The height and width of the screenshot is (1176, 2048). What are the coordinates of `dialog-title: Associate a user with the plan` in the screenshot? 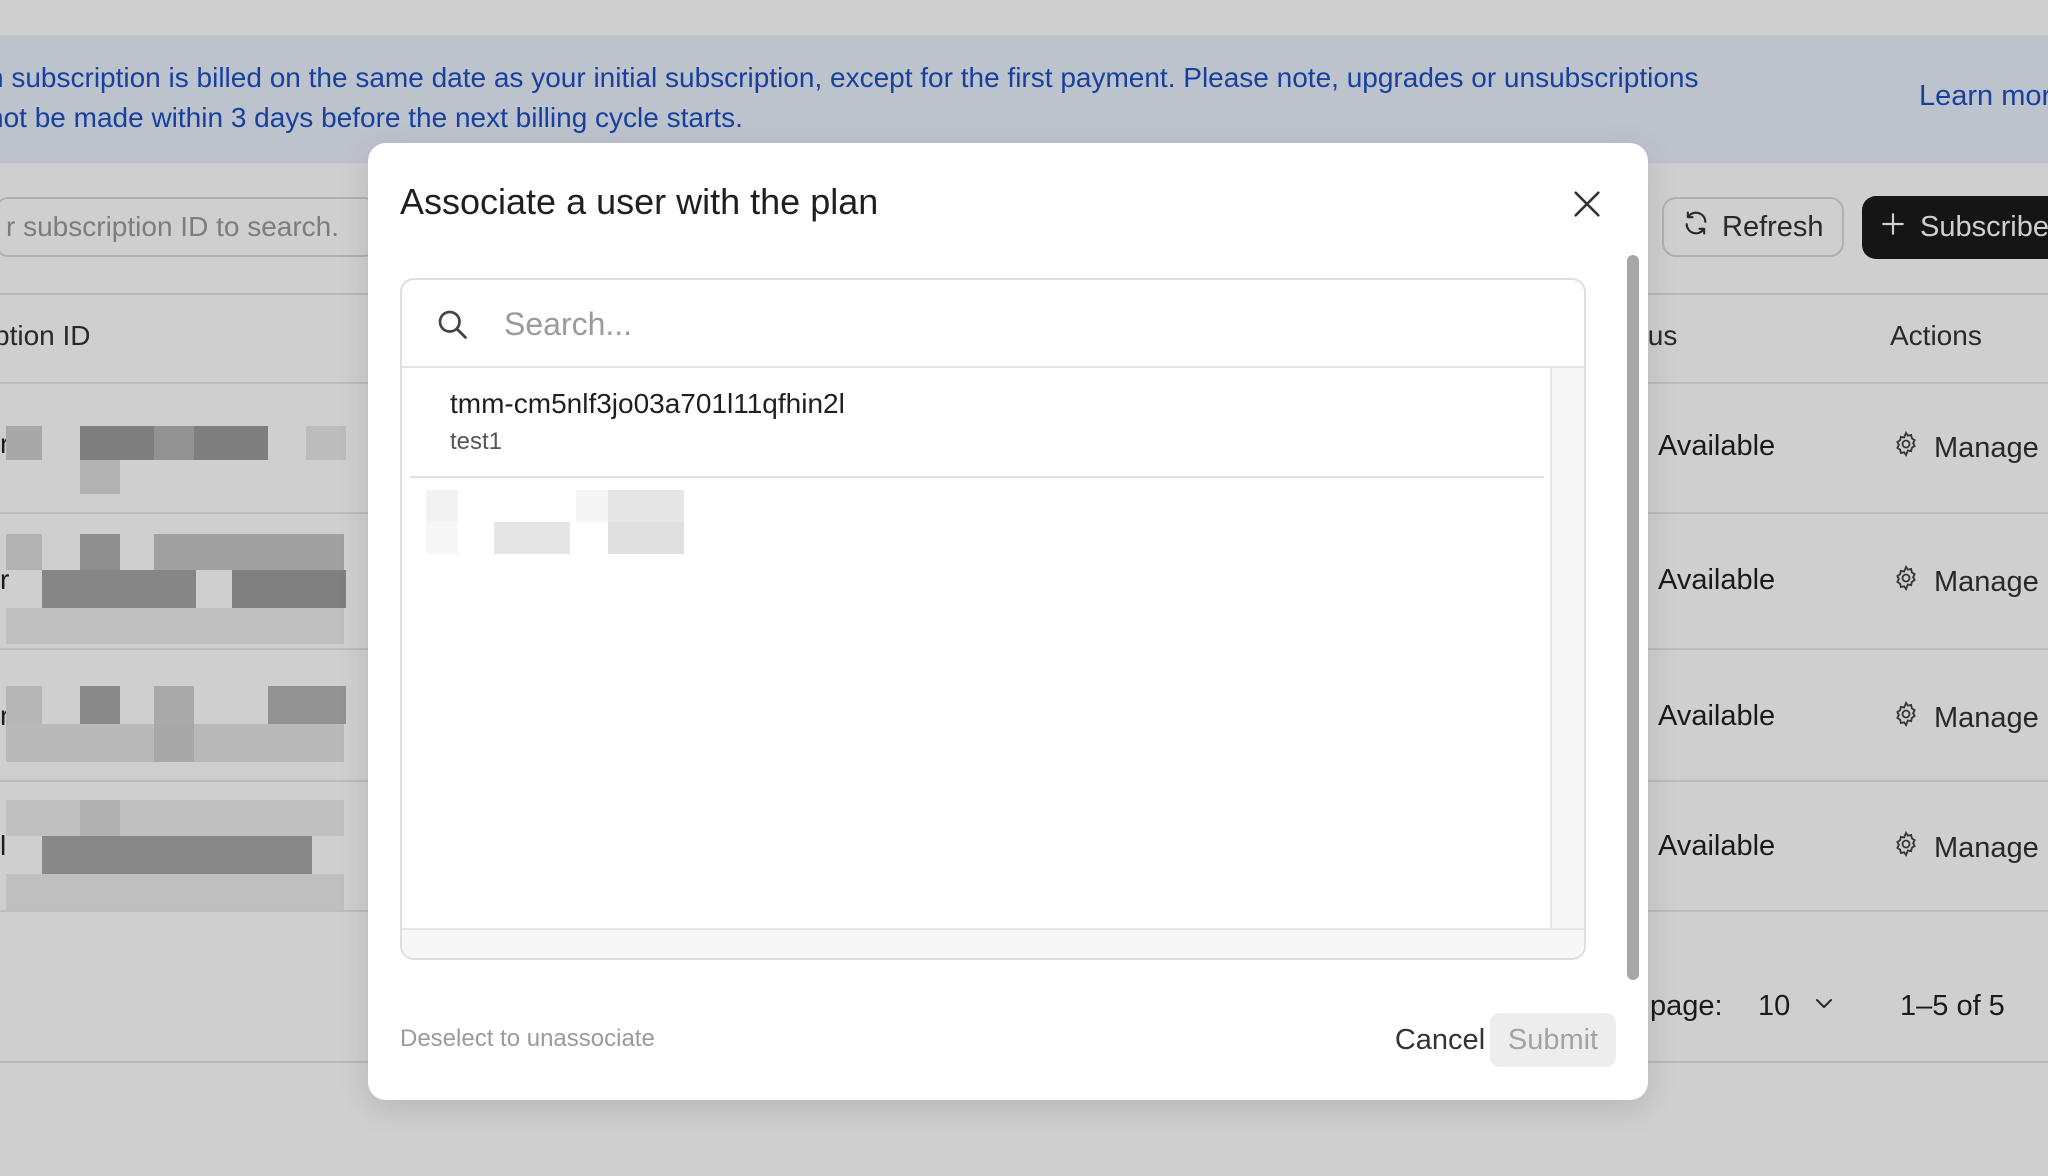 It's located at (639, 201).